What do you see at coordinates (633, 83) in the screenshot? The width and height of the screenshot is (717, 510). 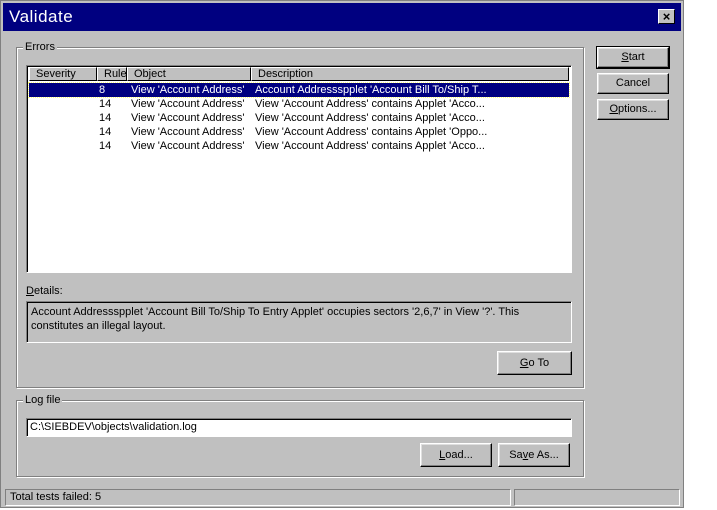 I see `cancel-button: Cancel` at bounding box center [633, 83].